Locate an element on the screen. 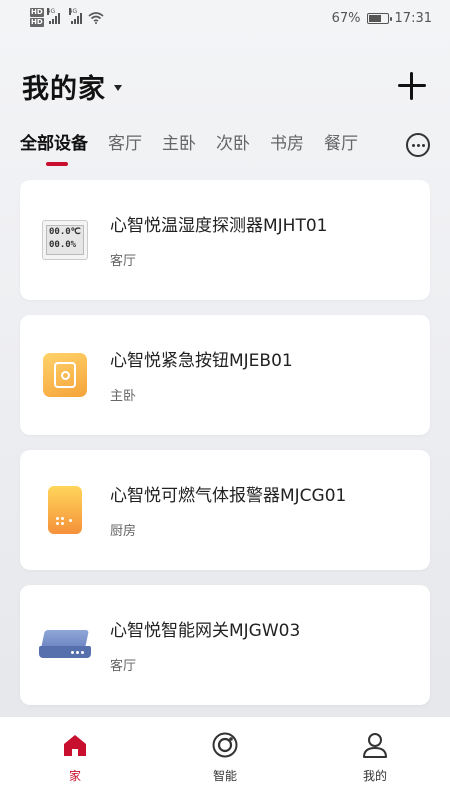 This screenshot has height=800, width=450. device-card: 心智悦智能网关MJGW03 客厅 is located at coordinates (225, 645).